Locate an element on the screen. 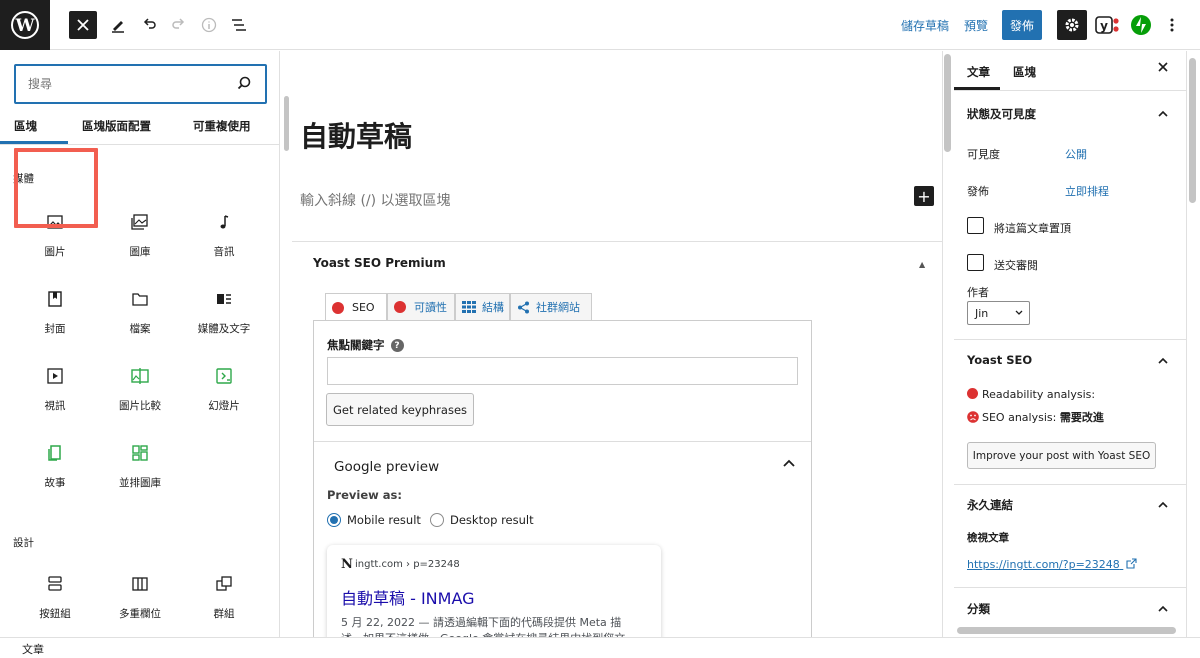 Image resolution: width=1200 pixels, height=658 pixels. block-group: 群組 is located at coordinates (224, 601).